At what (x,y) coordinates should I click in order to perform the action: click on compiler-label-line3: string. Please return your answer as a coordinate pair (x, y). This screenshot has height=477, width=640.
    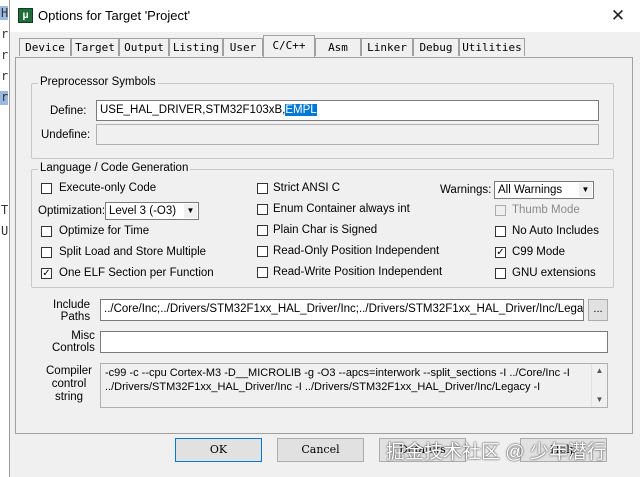
    Looking at the image, I should click on (69, 397).